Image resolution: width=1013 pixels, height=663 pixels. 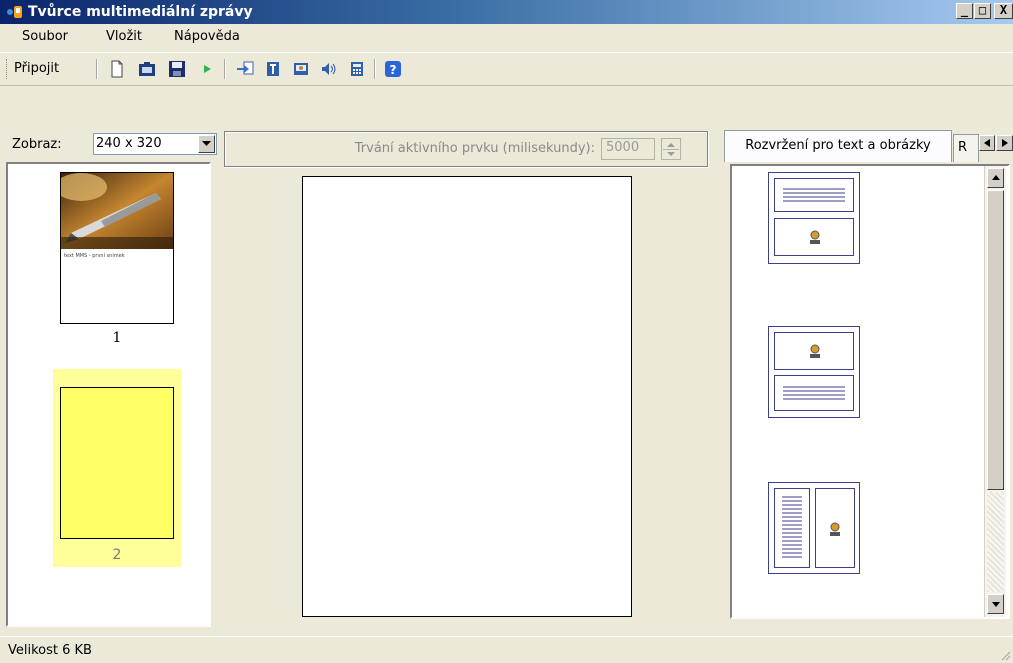 I want to click on calculator-icon, so click(x=357, y=69).